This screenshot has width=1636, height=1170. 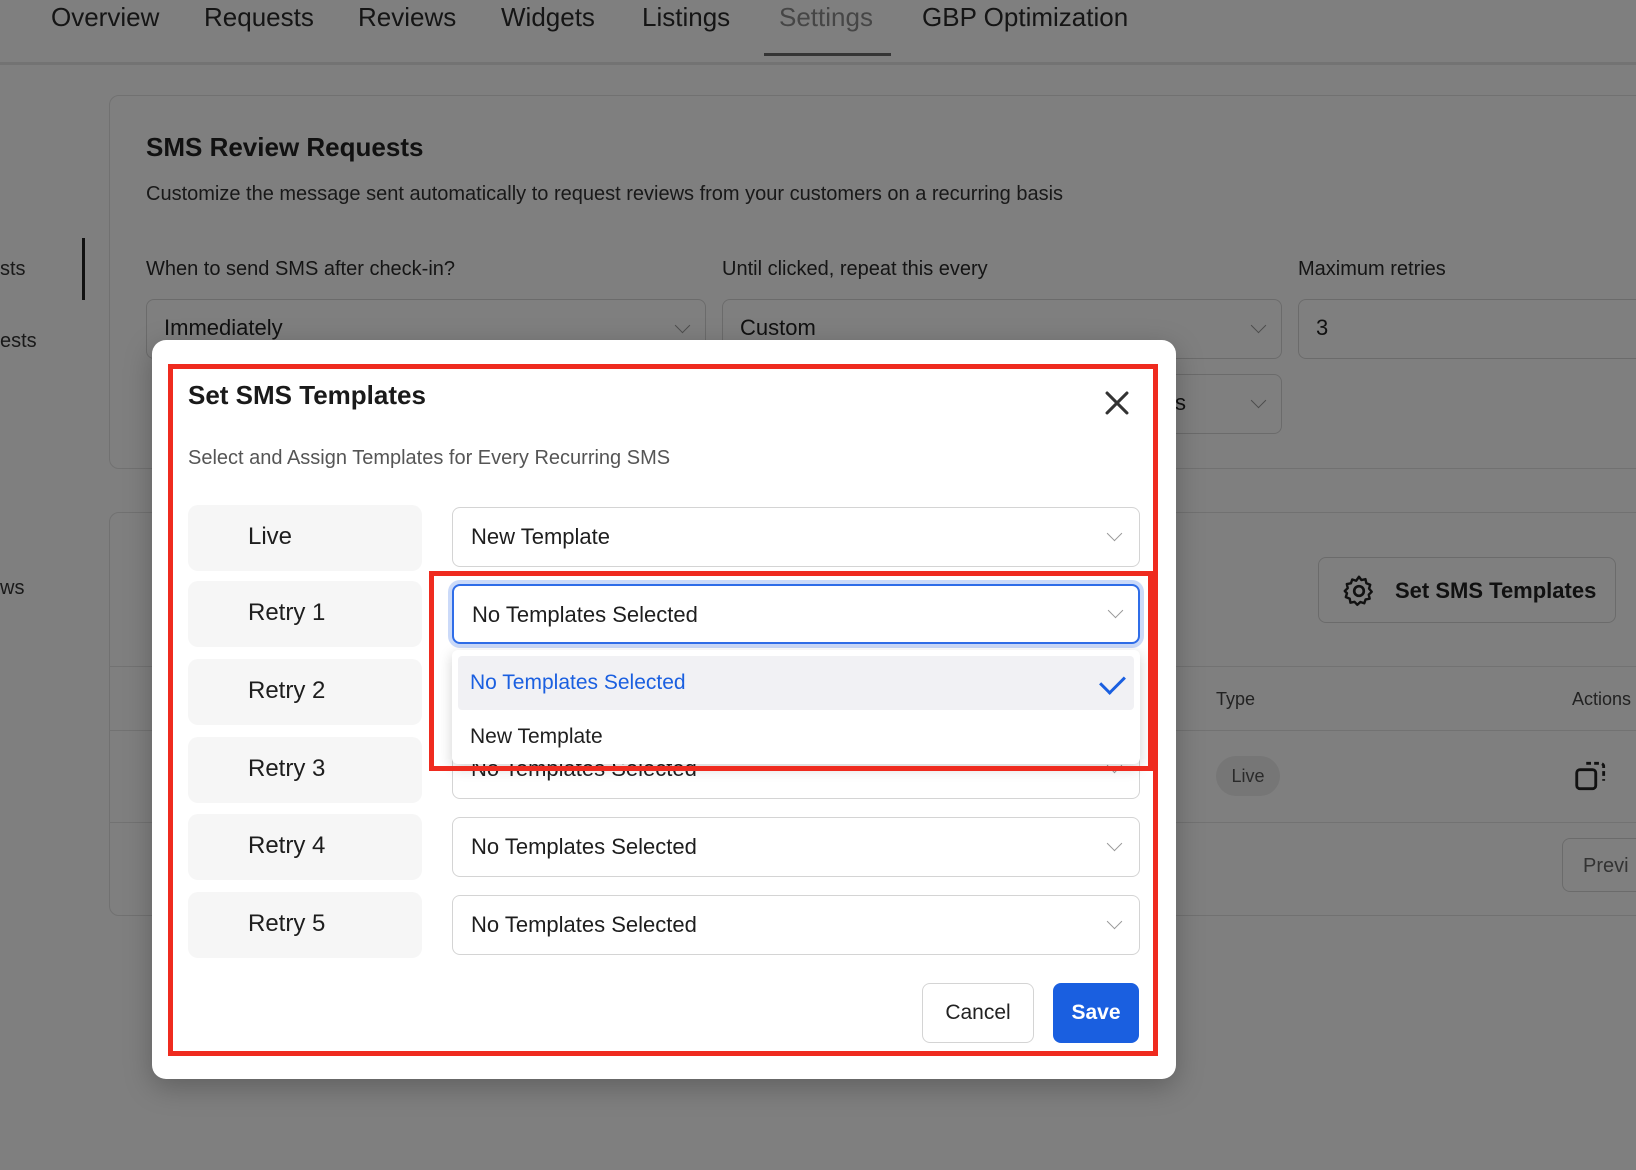 I want to click on highlight-box-dropdown, so click(x=791, y=671).